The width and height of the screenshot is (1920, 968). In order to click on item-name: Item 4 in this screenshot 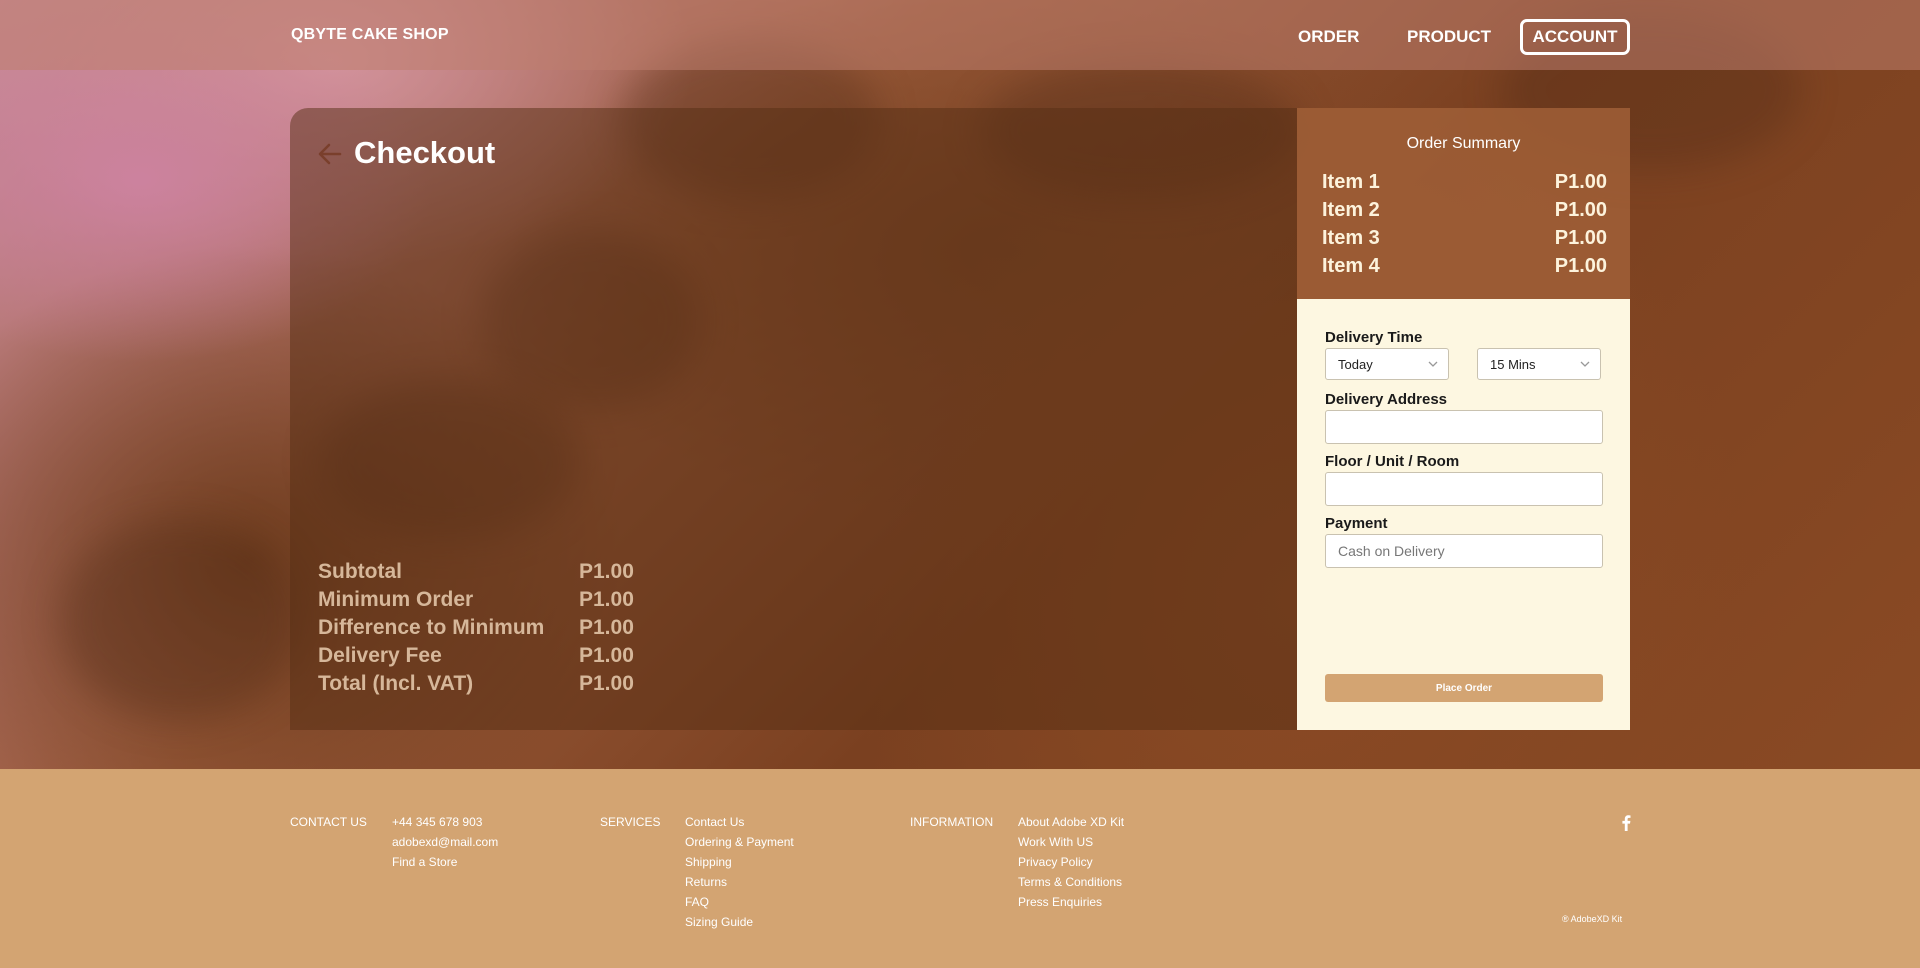, I will do `click(1351, 265)`.